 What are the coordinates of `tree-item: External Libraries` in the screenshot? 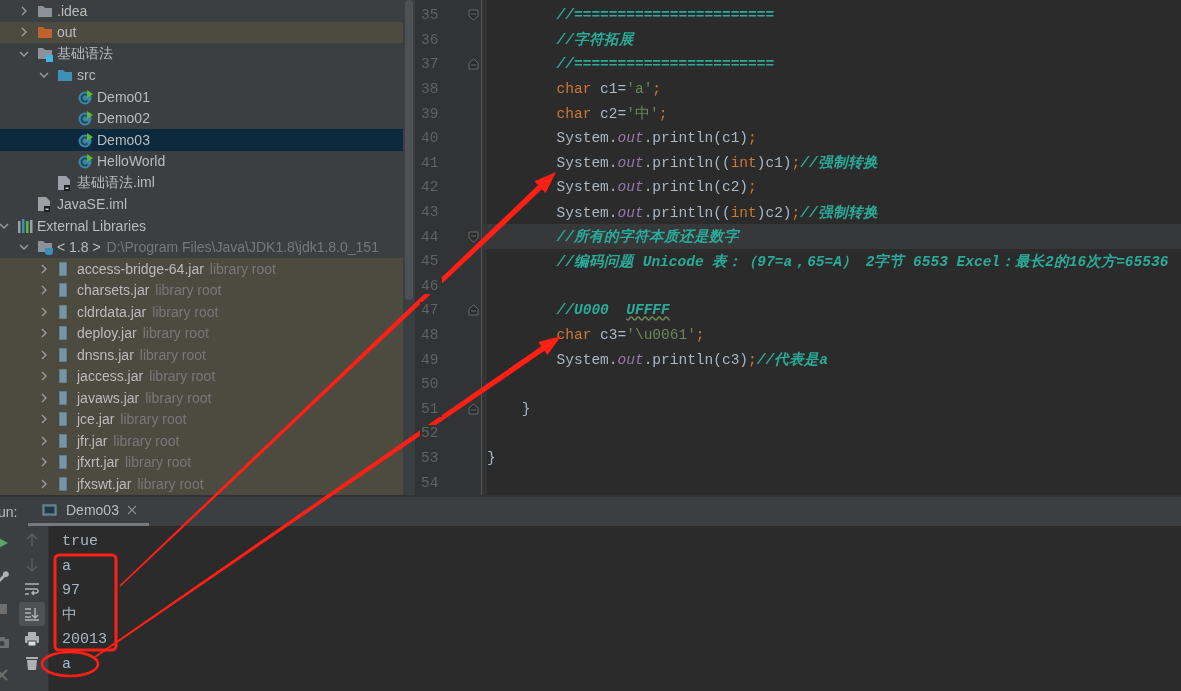 It's located at (201, 226).